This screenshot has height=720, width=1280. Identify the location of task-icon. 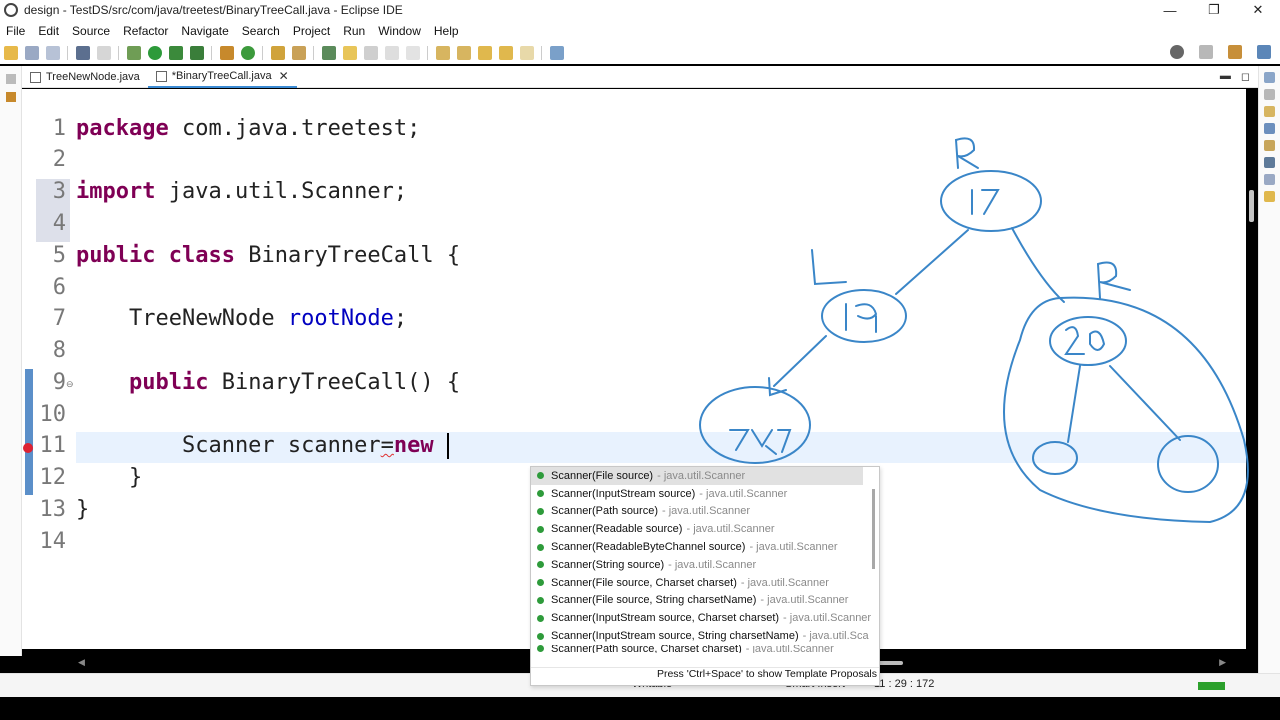
(329, 53).